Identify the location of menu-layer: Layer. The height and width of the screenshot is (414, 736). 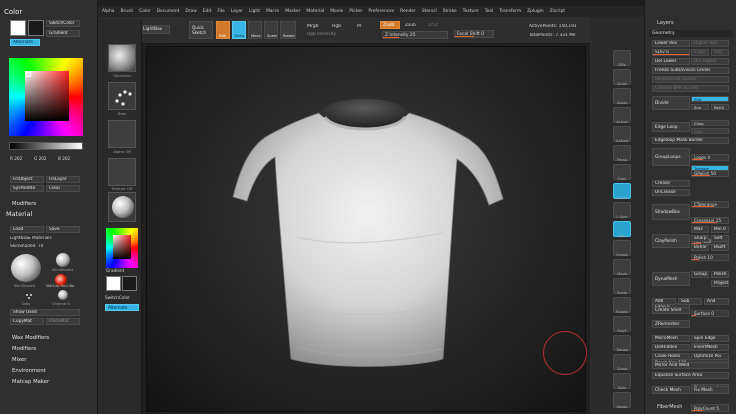
(237, 11).